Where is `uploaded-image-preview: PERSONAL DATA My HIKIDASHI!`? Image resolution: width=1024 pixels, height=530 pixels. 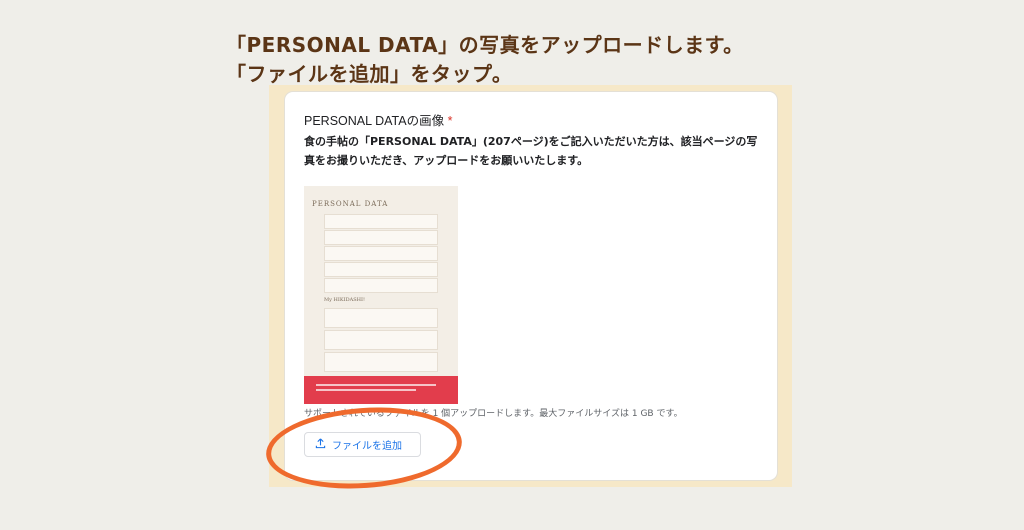 uploaded-image-preview: PERSONAL DATA My HIKIDASHI! is located at coordinates (381, 295).